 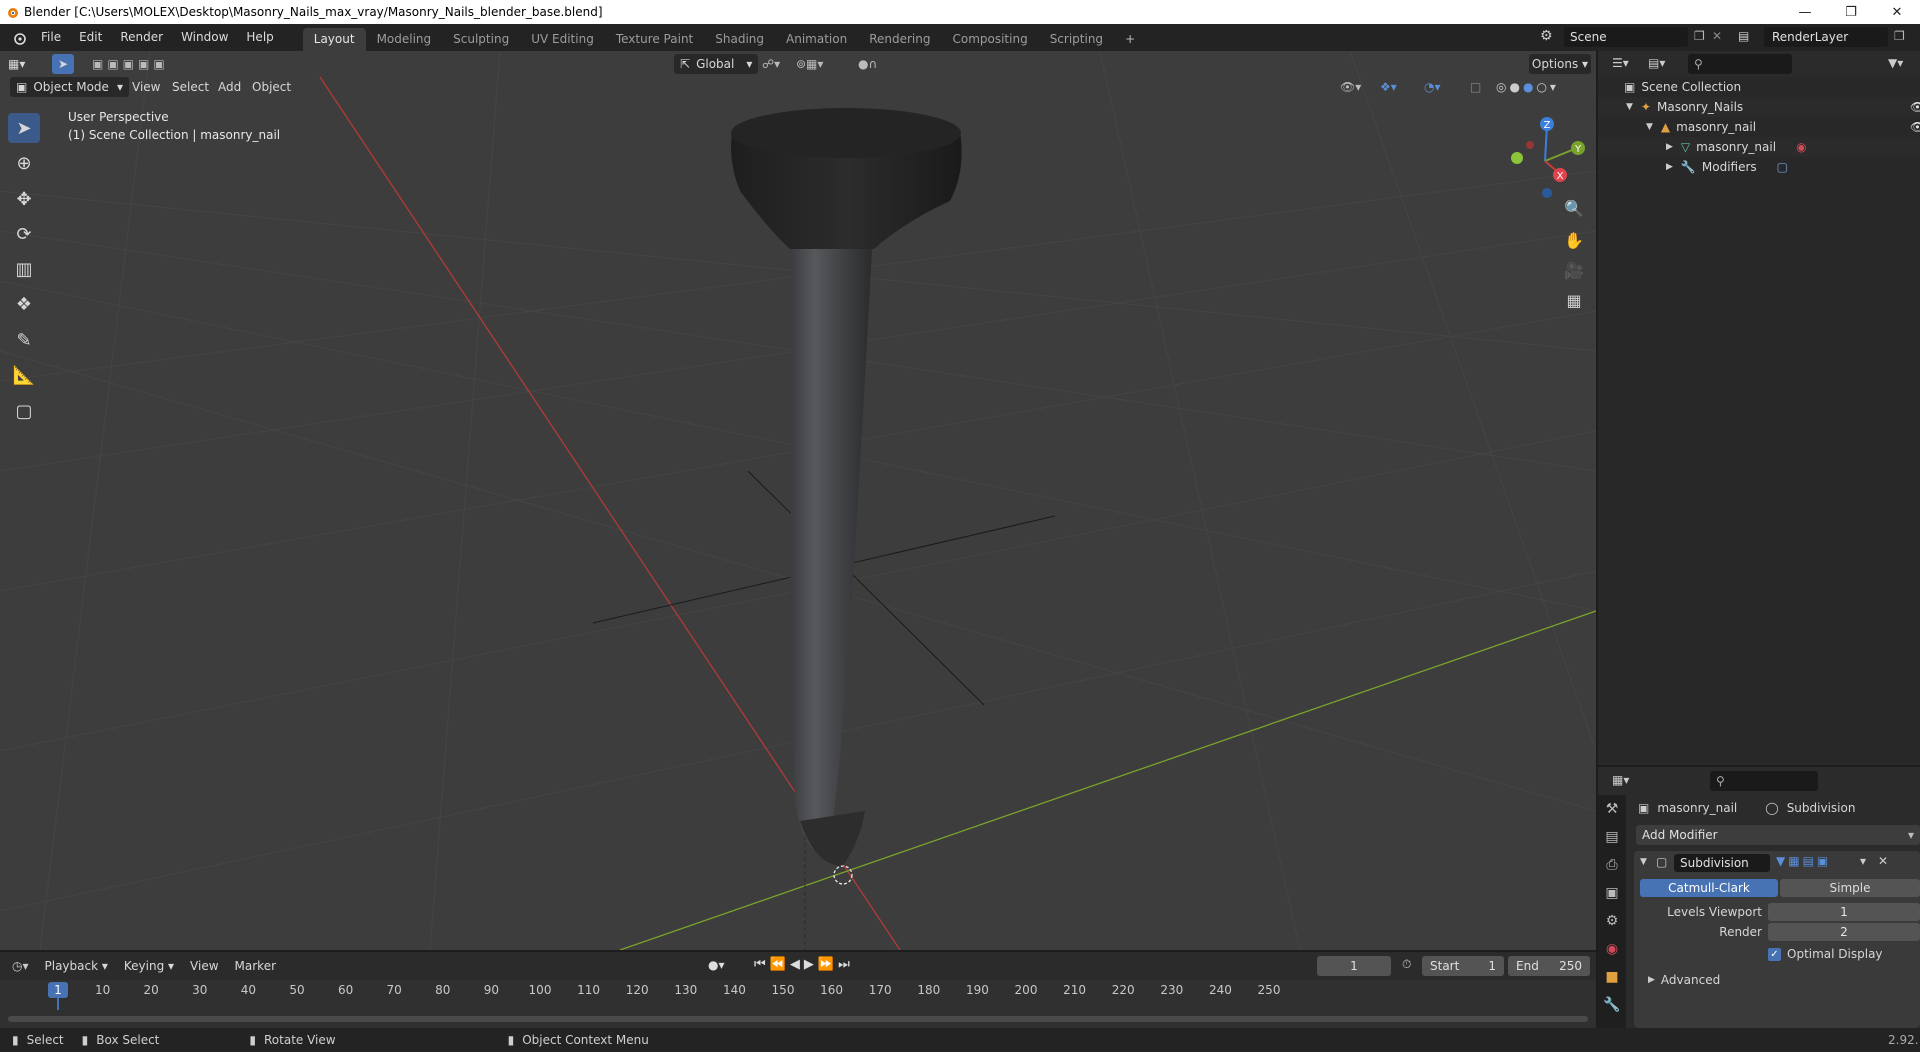 What do you see at coordinates (1620, 63) in the screenshot?
I see `outliner-editor-type-icon: ☰▾` at bounding box center [1620, 63].